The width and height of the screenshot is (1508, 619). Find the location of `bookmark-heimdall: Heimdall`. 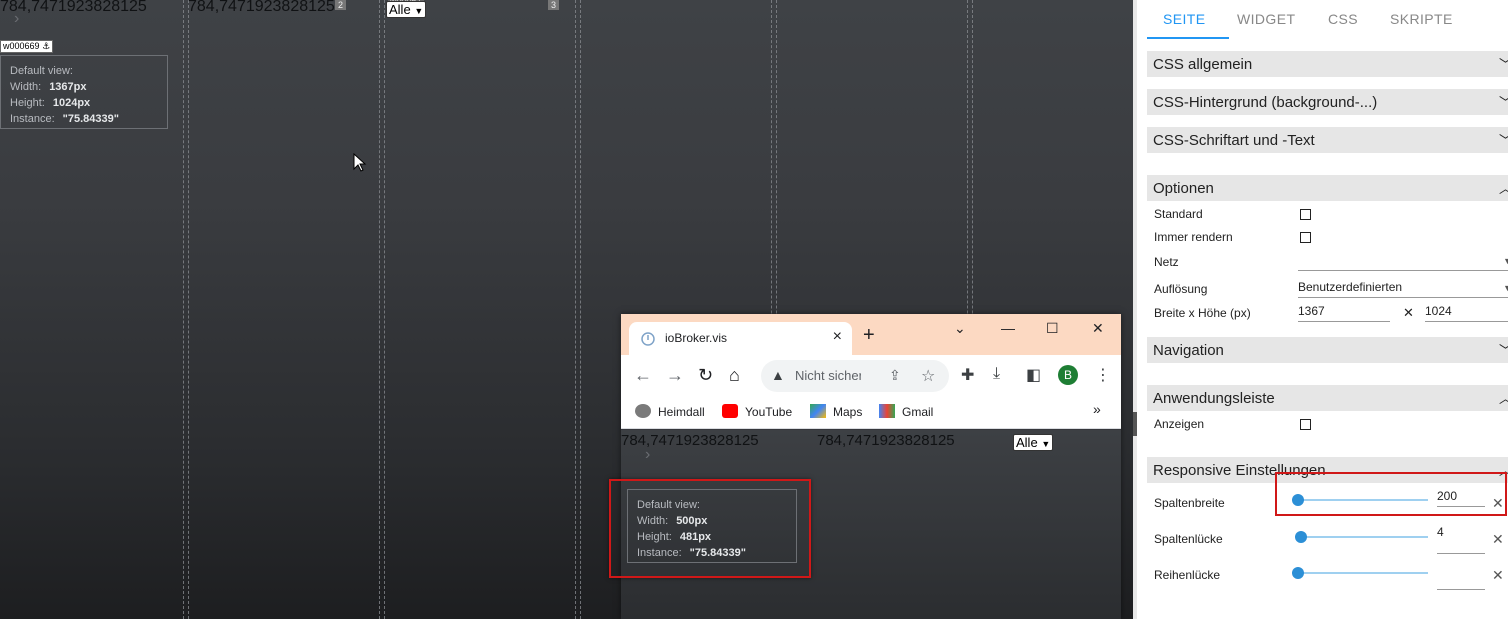

bookmark-heimdall: Heimdall is located at coordinates (670, 411).